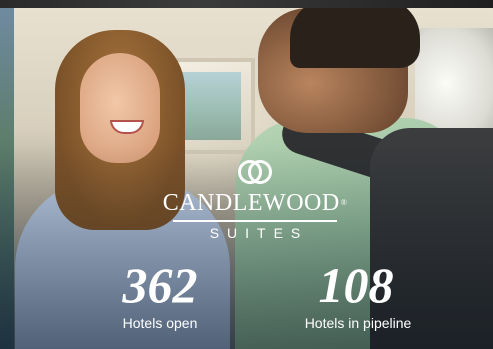  Describe the element at coordinates (246, 4) in the screenshot. I see `top-strip` at that location.